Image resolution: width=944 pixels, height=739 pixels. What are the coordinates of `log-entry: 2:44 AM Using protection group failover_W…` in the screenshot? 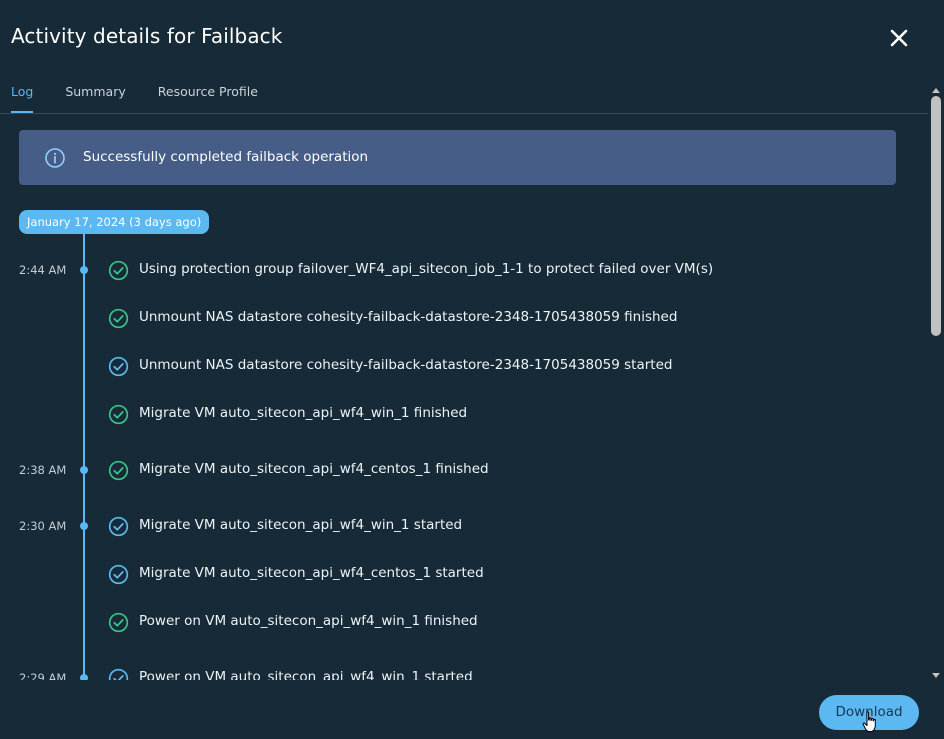 It's located at (464, 270).